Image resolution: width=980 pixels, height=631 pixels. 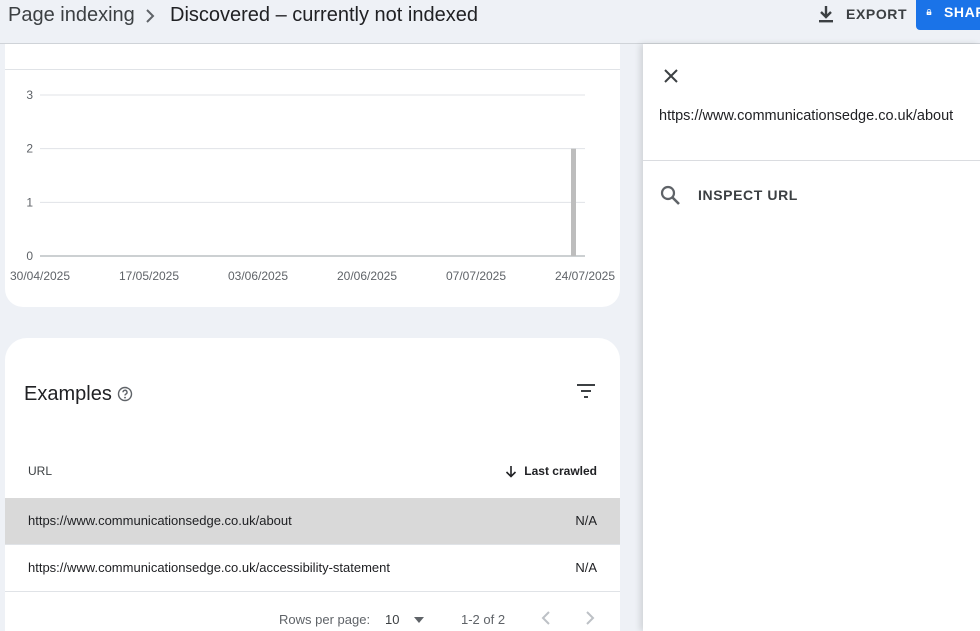 What do you see at coordinates (573, 202) in the screenshot?
I see `chart-bar` at bounding box center [573, 202].